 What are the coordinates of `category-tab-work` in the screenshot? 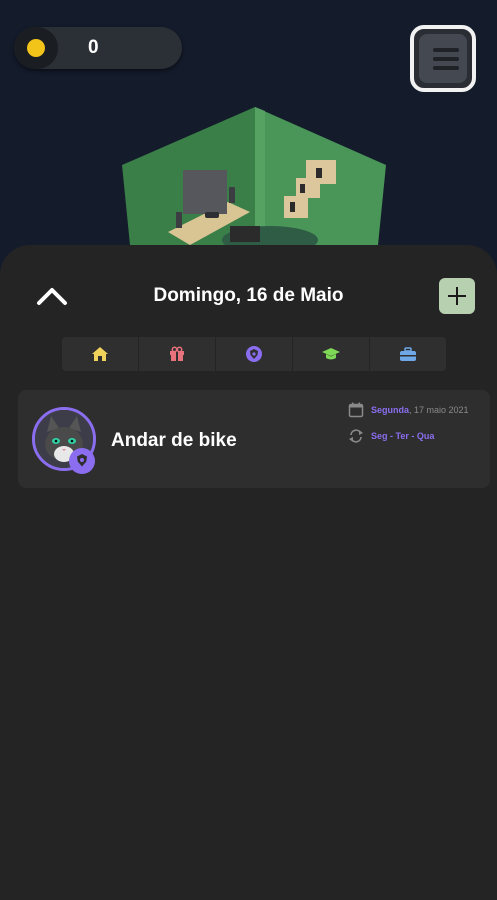 It's located at (408, 354).